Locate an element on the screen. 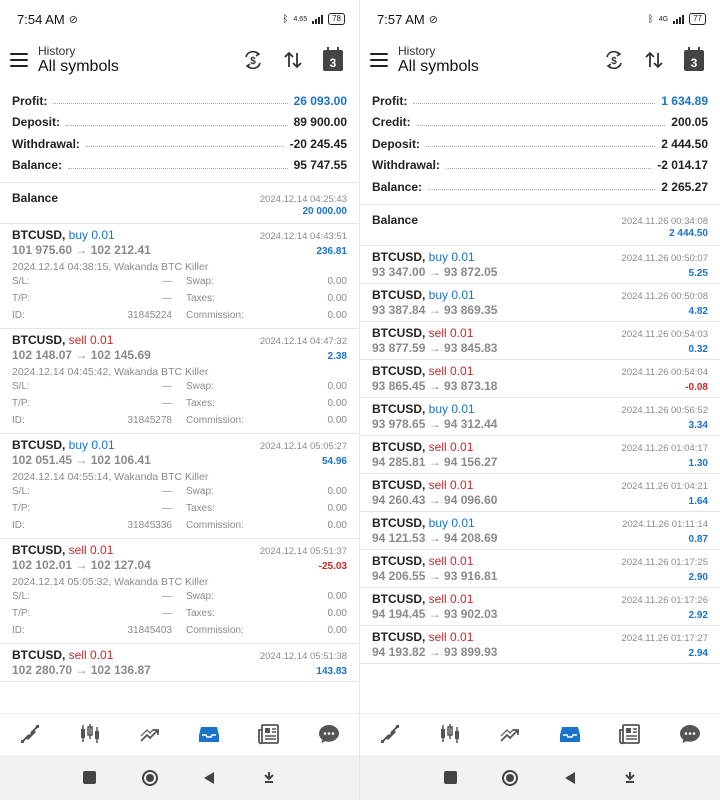  toolbar: History All symbols $ 3 is located at coordinates (179, 60).